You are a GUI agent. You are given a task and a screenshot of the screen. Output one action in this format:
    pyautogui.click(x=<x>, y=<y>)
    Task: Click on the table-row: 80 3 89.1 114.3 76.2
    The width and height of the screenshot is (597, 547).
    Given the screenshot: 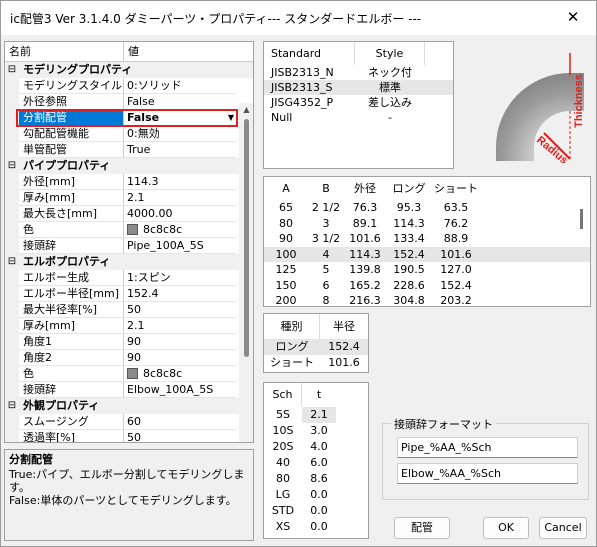 What is the action you would take?
    pyautogui.click(x=427, y=224)
    